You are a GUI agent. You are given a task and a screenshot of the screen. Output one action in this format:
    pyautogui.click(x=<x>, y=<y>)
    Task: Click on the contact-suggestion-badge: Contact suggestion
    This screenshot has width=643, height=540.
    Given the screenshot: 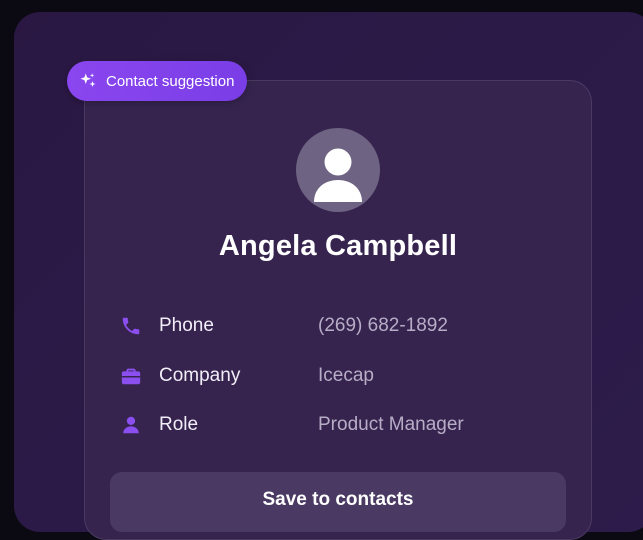 What is the action you would take?
    pyautogui.click(x=157, y=81)
    